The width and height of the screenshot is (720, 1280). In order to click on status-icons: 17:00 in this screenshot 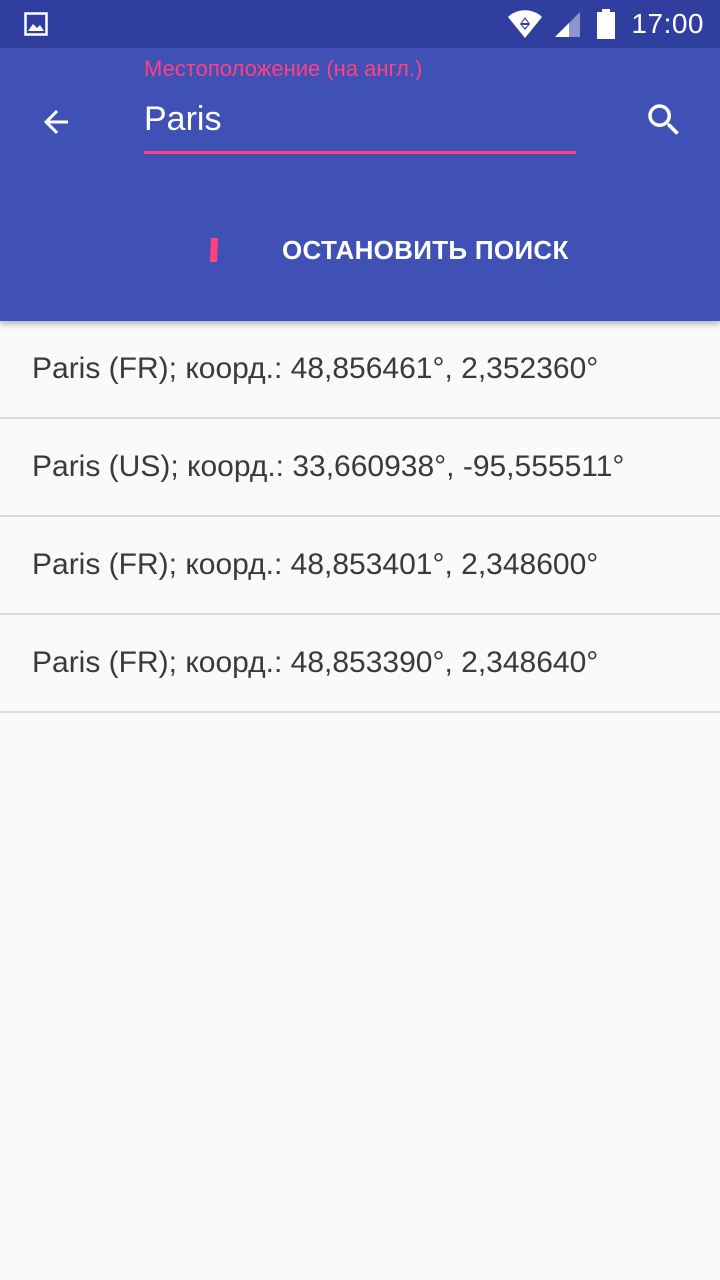, I will do `click(605, 24)`.